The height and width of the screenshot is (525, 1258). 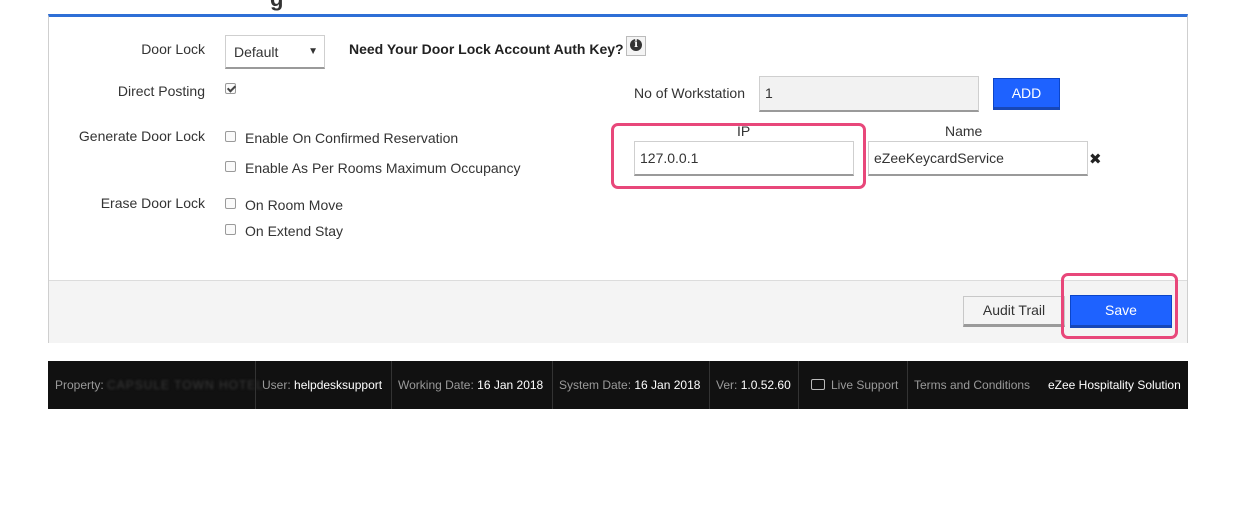 What do you see at coordinates (79, 385) in the screenshot?
I see `property-label: Property:` at bounding box center [79, 385].